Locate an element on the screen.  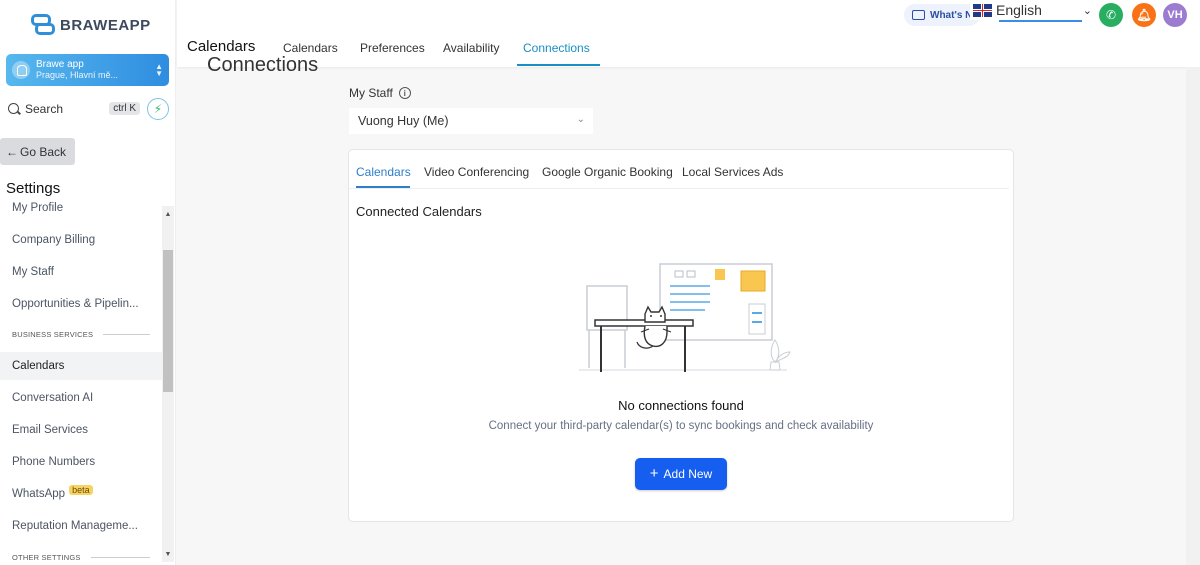
empty-state-title: No connections found is located at coordinates (681, 405).